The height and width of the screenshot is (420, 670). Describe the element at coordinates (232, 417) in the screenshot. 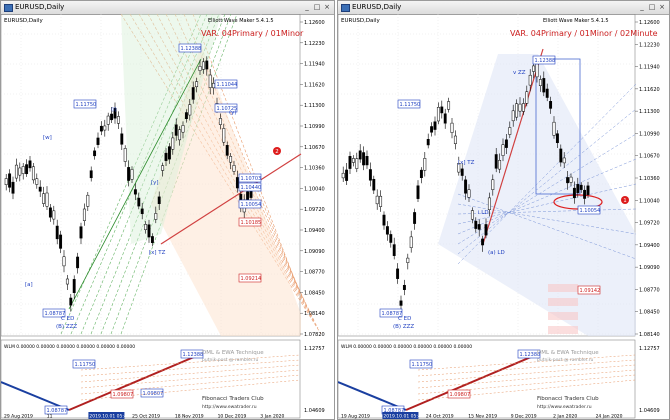

I see `date-tick-label: 10 Dec 2019` at that location.